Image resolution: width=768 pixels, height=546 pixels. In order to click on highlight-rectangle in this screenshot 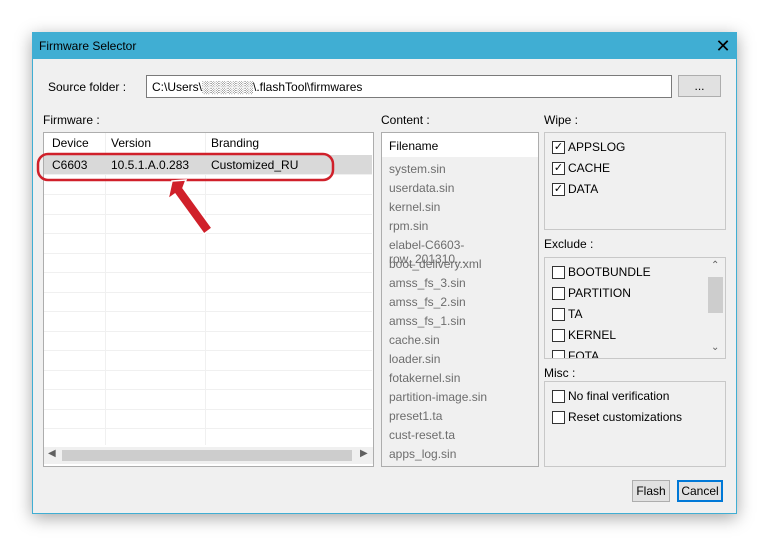, I will do `click(185, 167)`.